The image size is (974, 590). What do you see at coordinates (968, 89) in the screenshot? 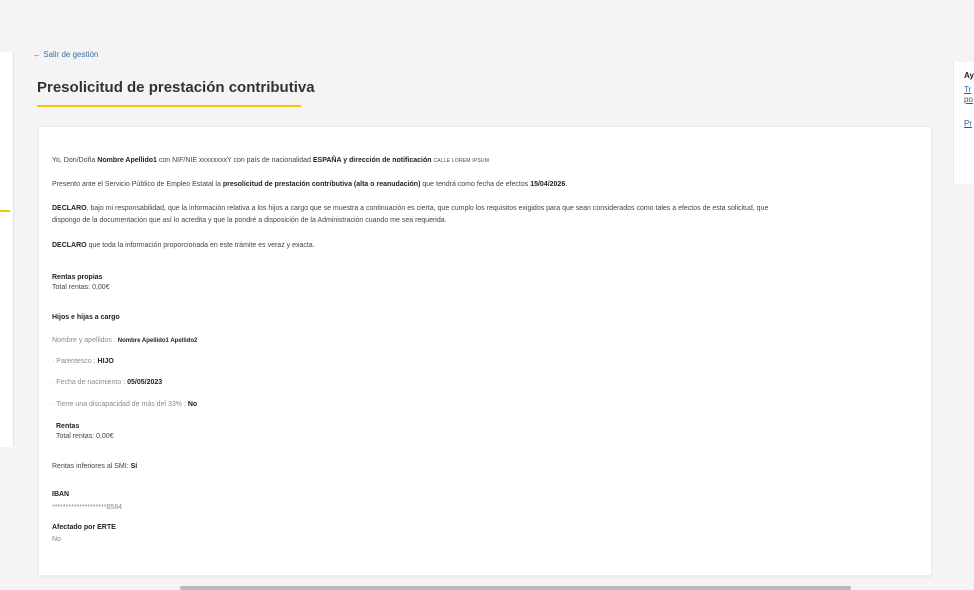
I see `help-link-1-line1: Tr` at bounding box center [968, 89].